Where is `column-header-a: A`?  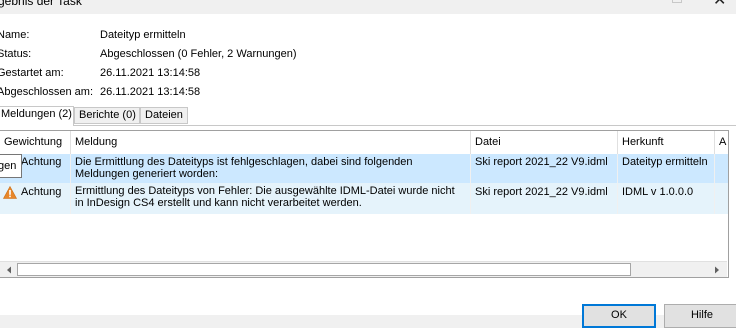
column-header-a: A is located at coordinates (721, 142).